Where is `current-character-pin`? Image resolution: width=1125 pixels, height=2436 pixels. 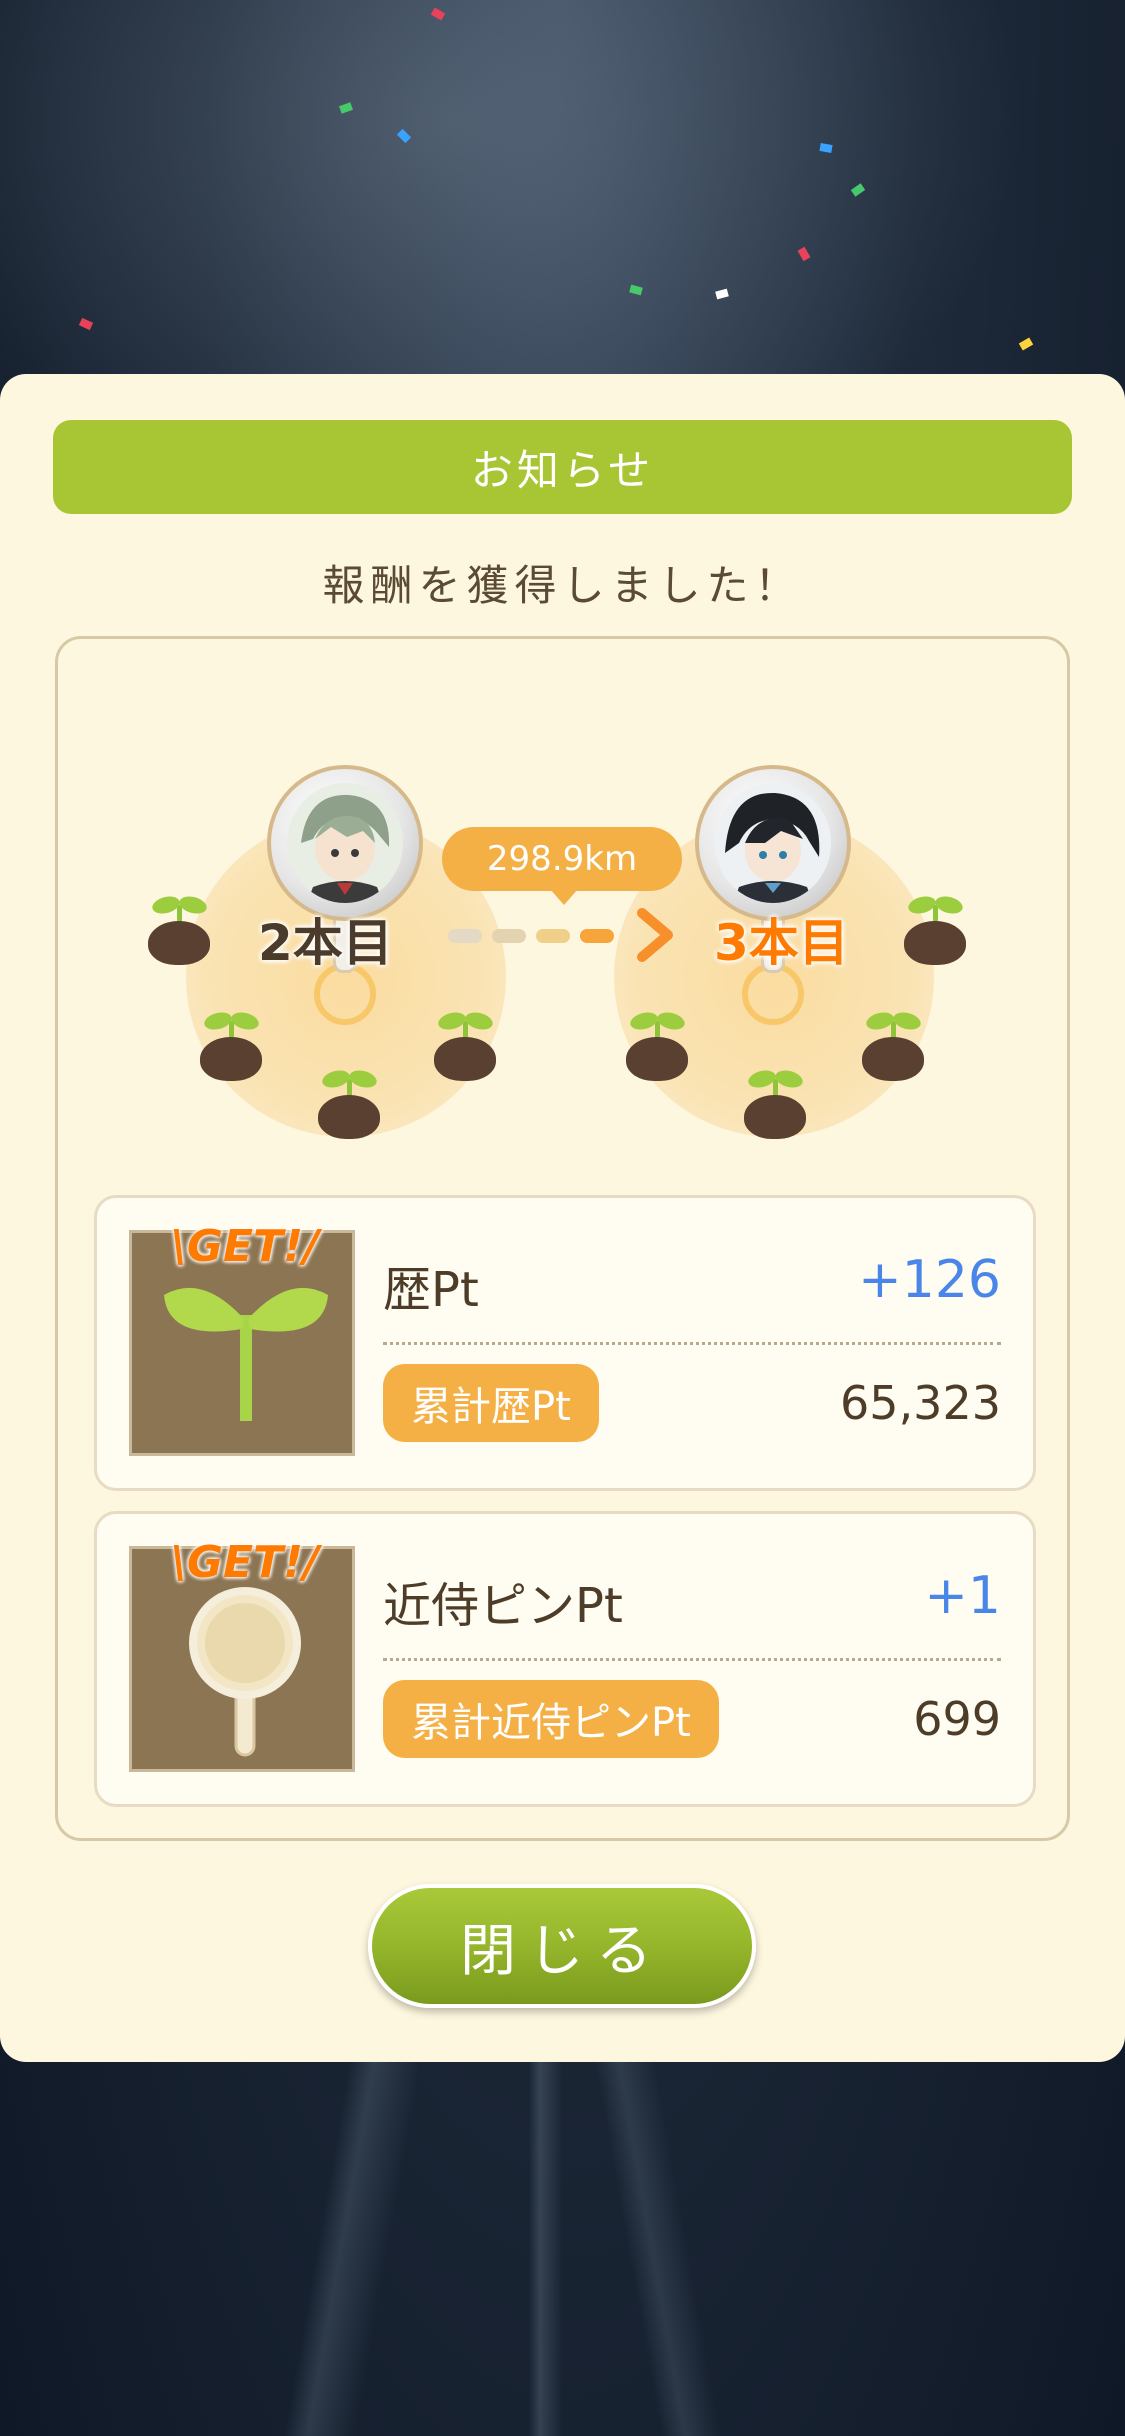
current-character-pin is located at coordinates (345, 843).